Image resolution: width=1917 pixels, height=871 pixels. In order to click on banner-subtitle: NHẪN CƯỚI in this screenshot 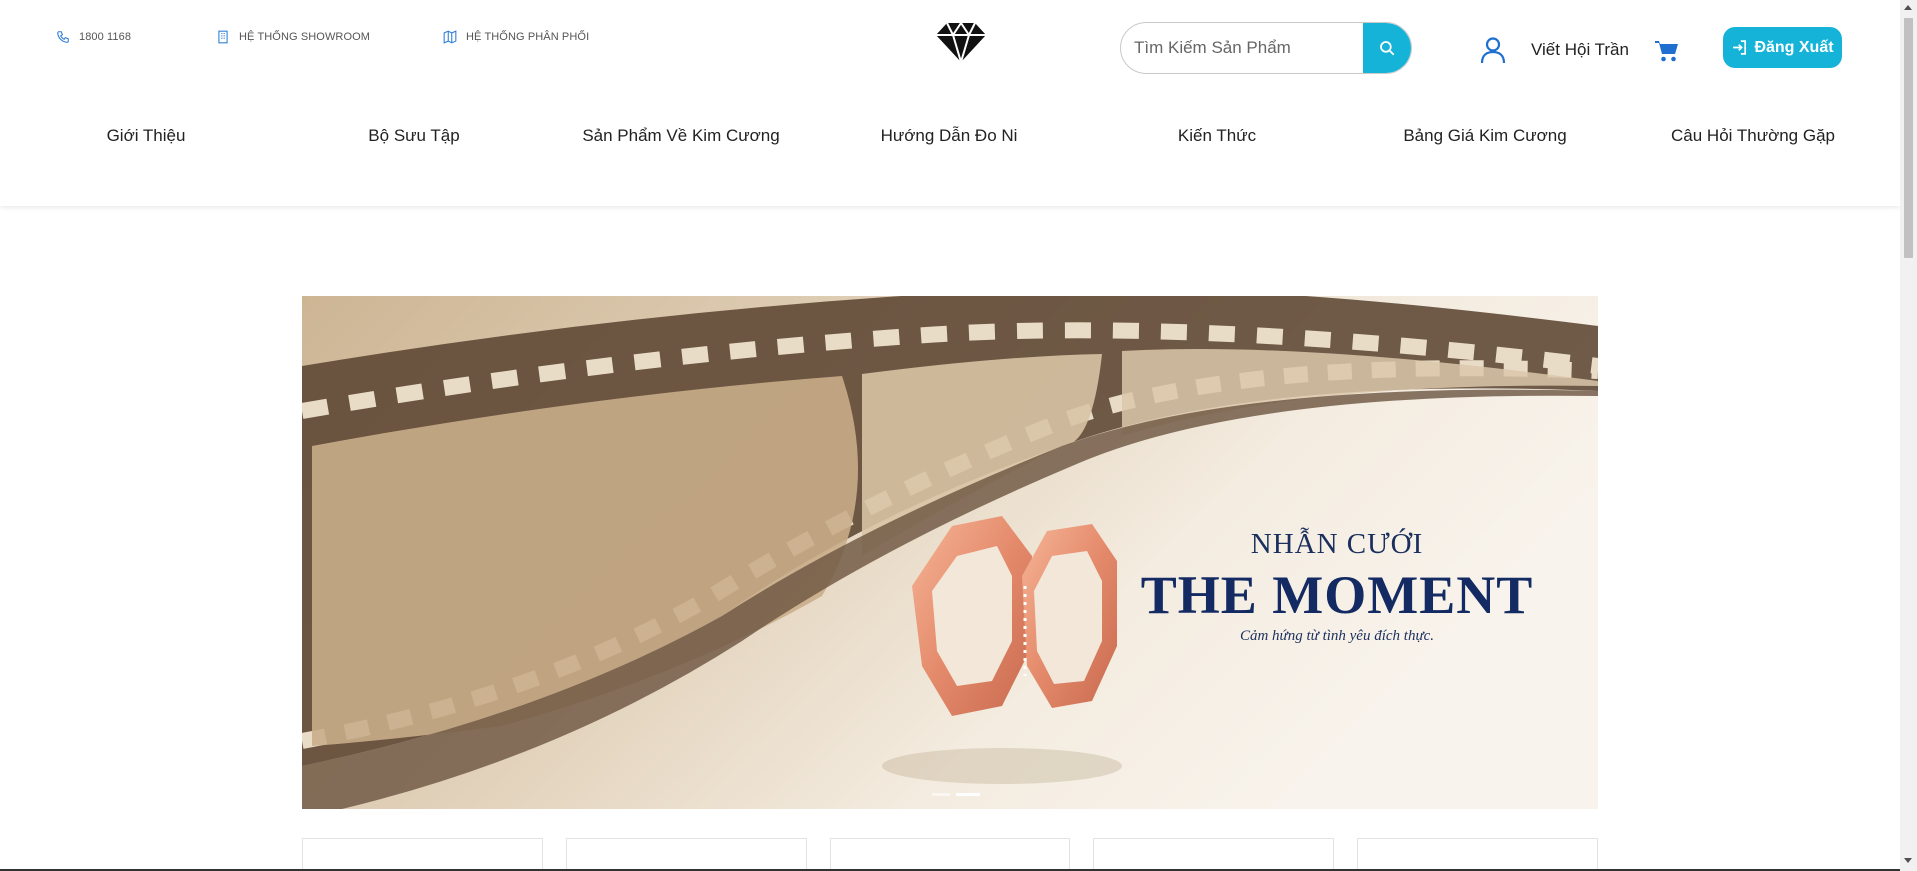, I will do `click(1337, 544)`.